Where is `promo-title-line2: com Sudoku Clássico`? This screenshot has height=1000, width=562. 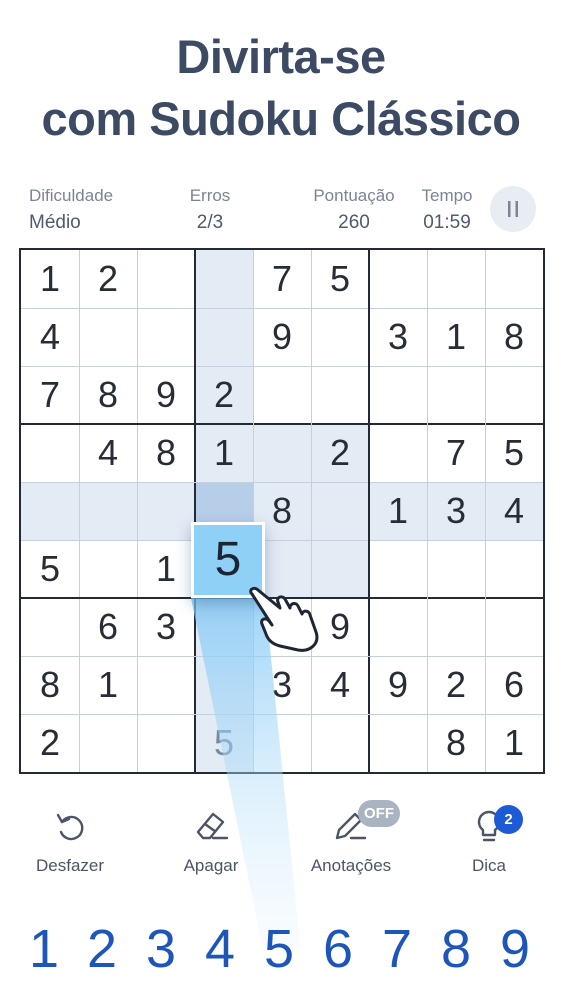 promo-title-line2: com Sudoku Clássico is located at coordinates (281, 118).